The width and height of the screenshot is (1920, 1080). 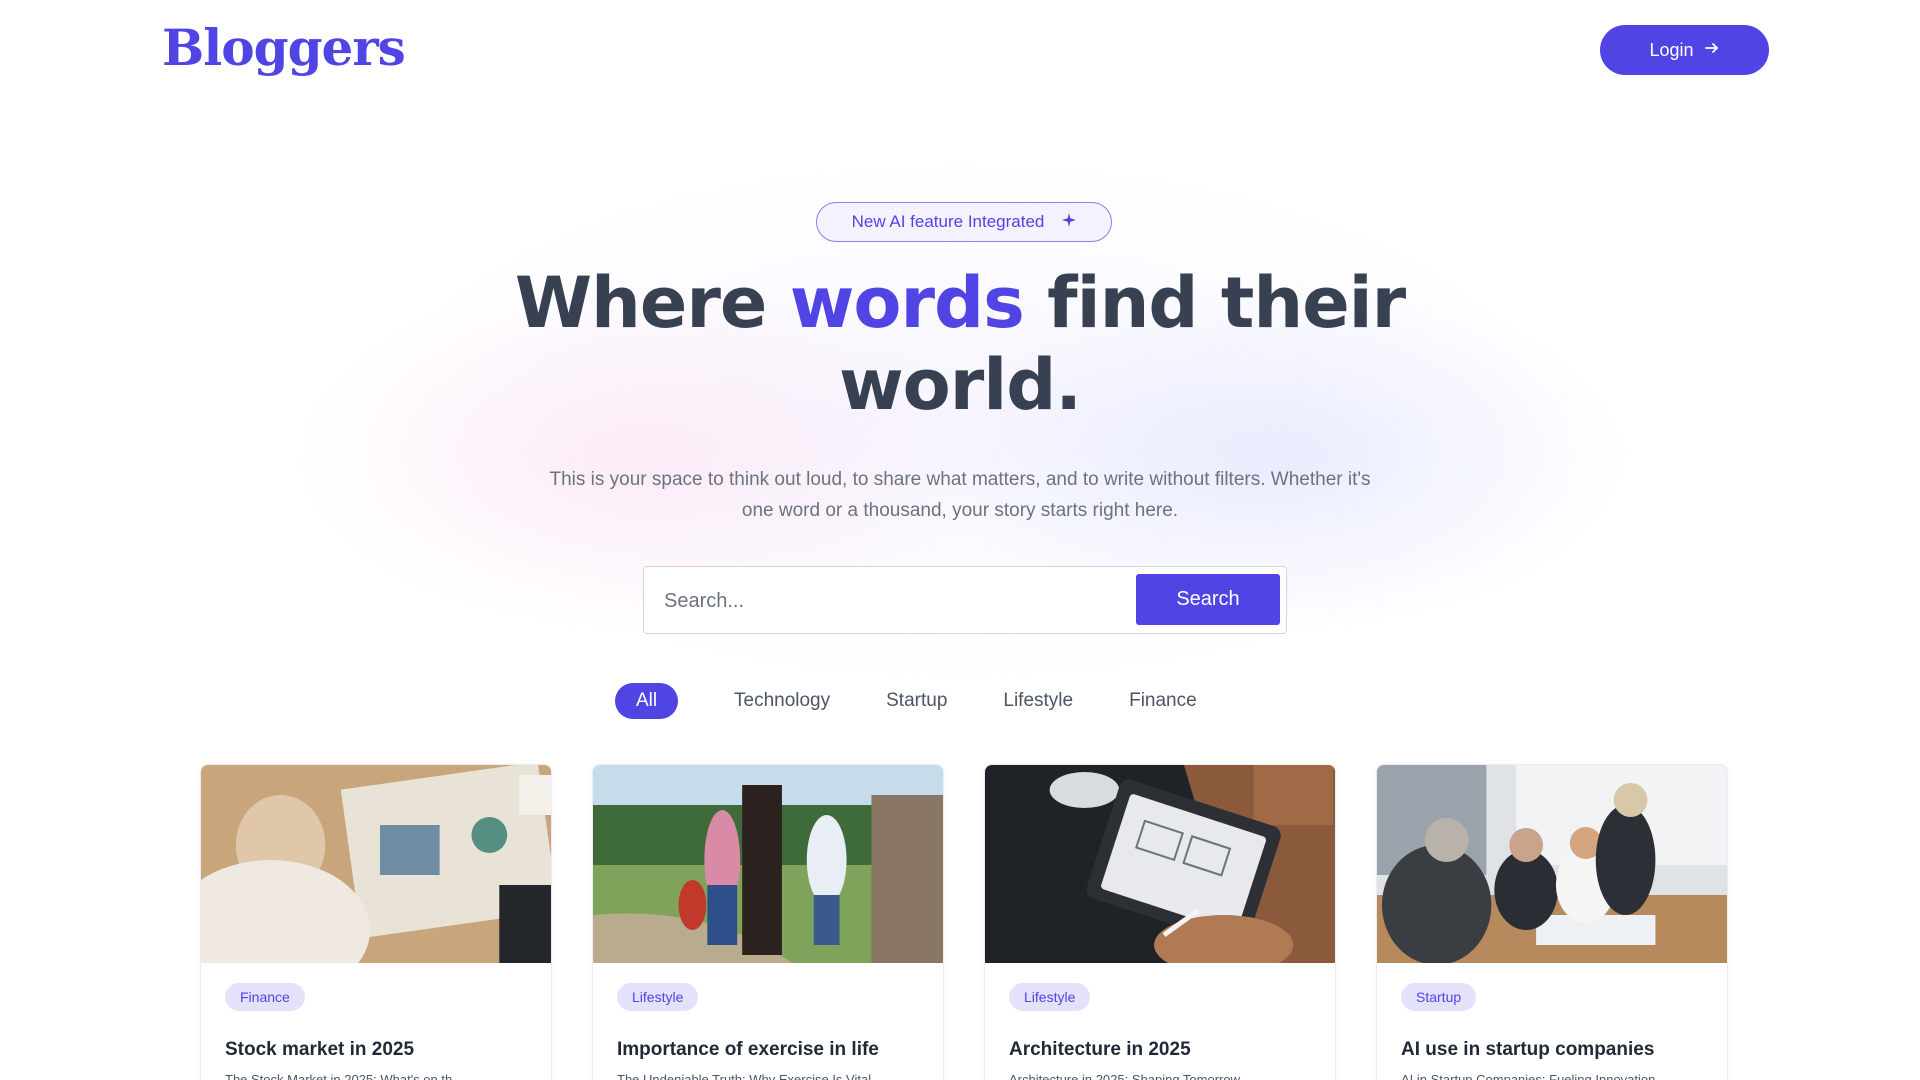 What do you see at coordinates (646, 701) in the screenshot?
I see `filter-all: All` at bounding box center [646, 701].